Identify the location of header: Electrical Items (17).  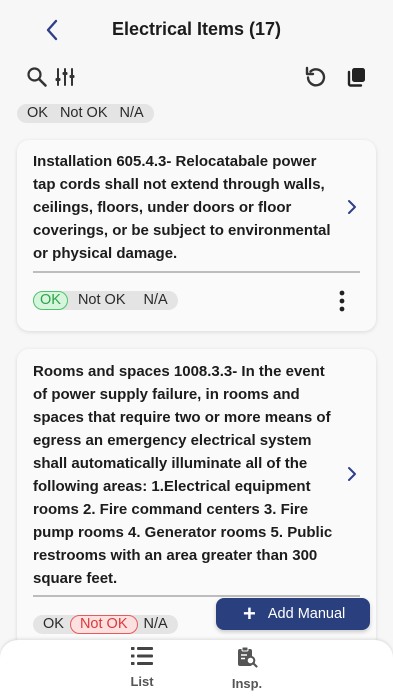
(196, 30).